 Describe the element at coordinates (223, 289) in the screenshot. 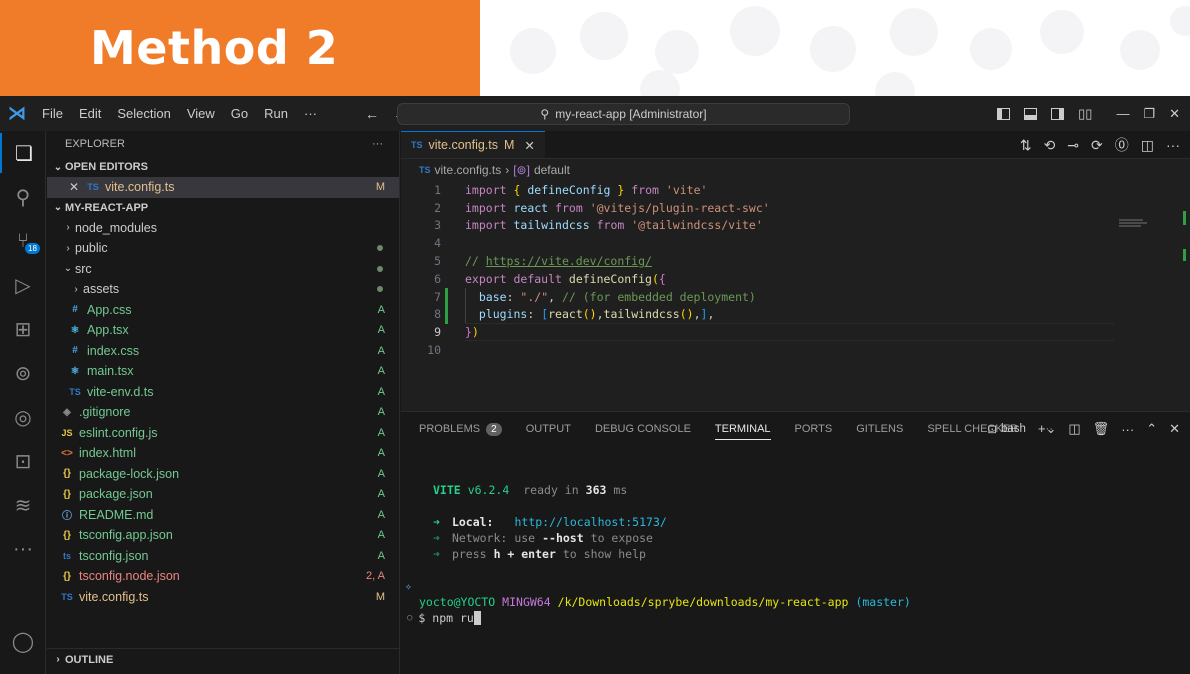

I see `tree-folder-assets: › assets` at that location.